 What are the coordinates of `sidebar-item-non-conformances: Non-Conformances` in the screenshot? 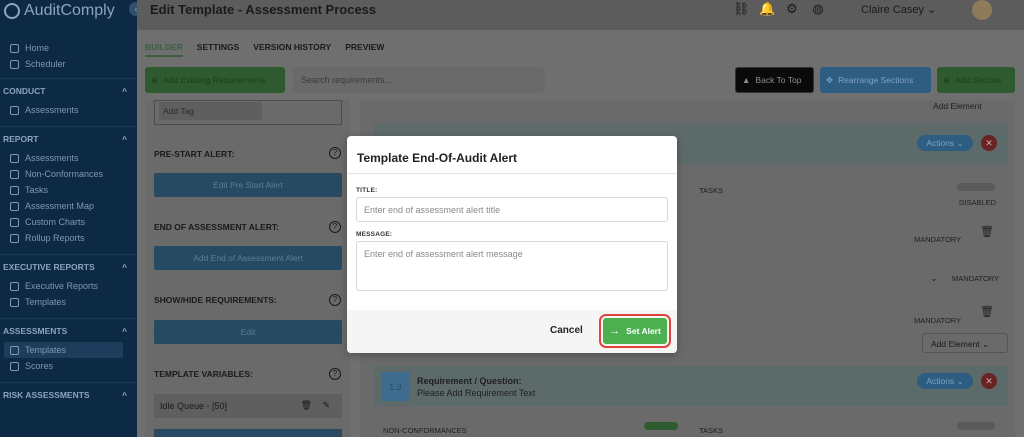 It's located at (68, 174).